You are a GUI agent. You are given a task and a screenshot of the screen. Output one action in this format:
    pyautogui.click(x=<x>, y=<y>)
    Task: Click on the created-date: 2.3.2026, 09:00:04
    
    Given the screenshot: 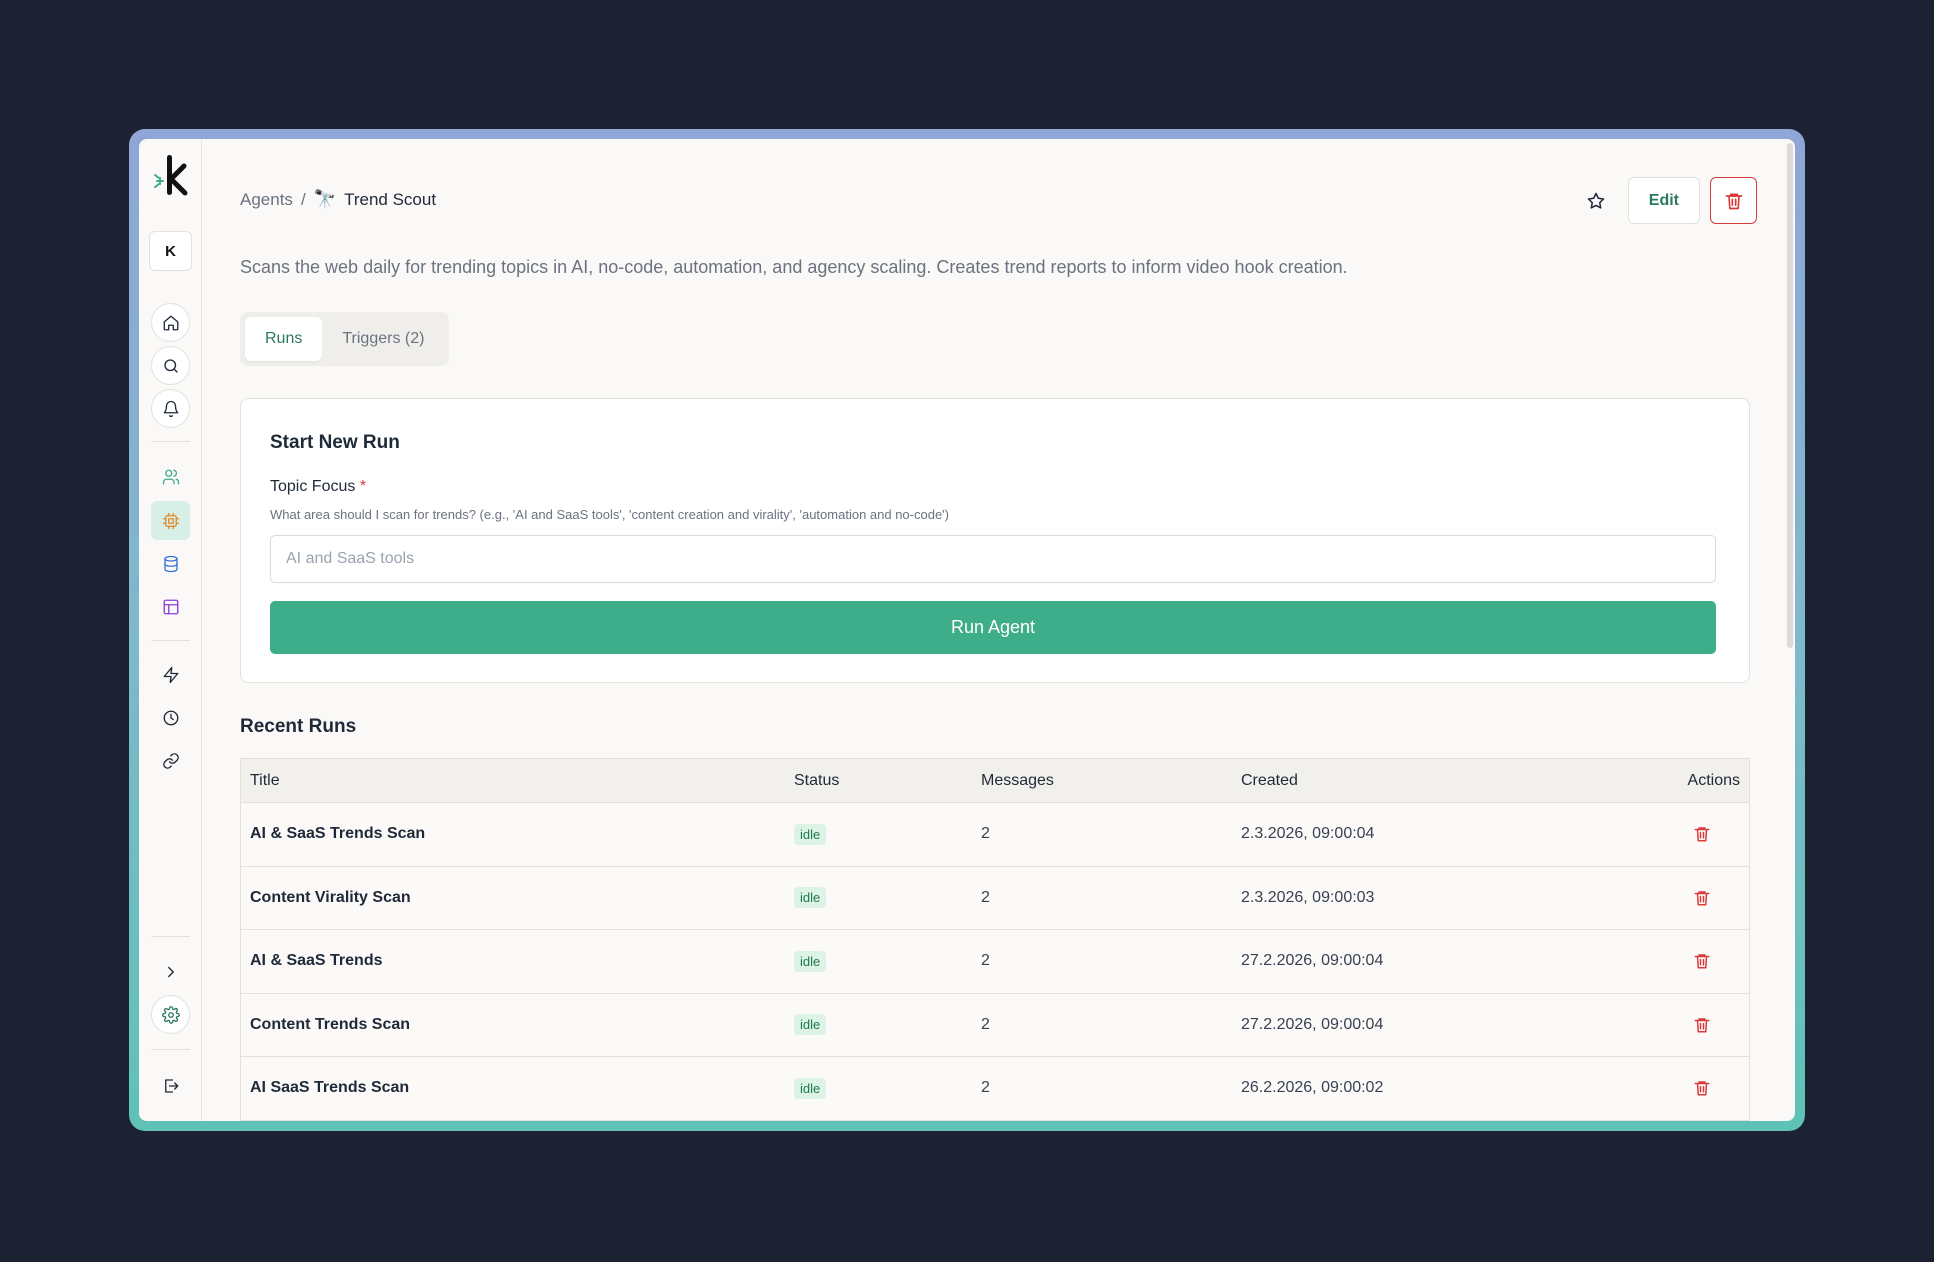 What is the action you would take?
    pyautogui.click(x=1308, y=834)
    